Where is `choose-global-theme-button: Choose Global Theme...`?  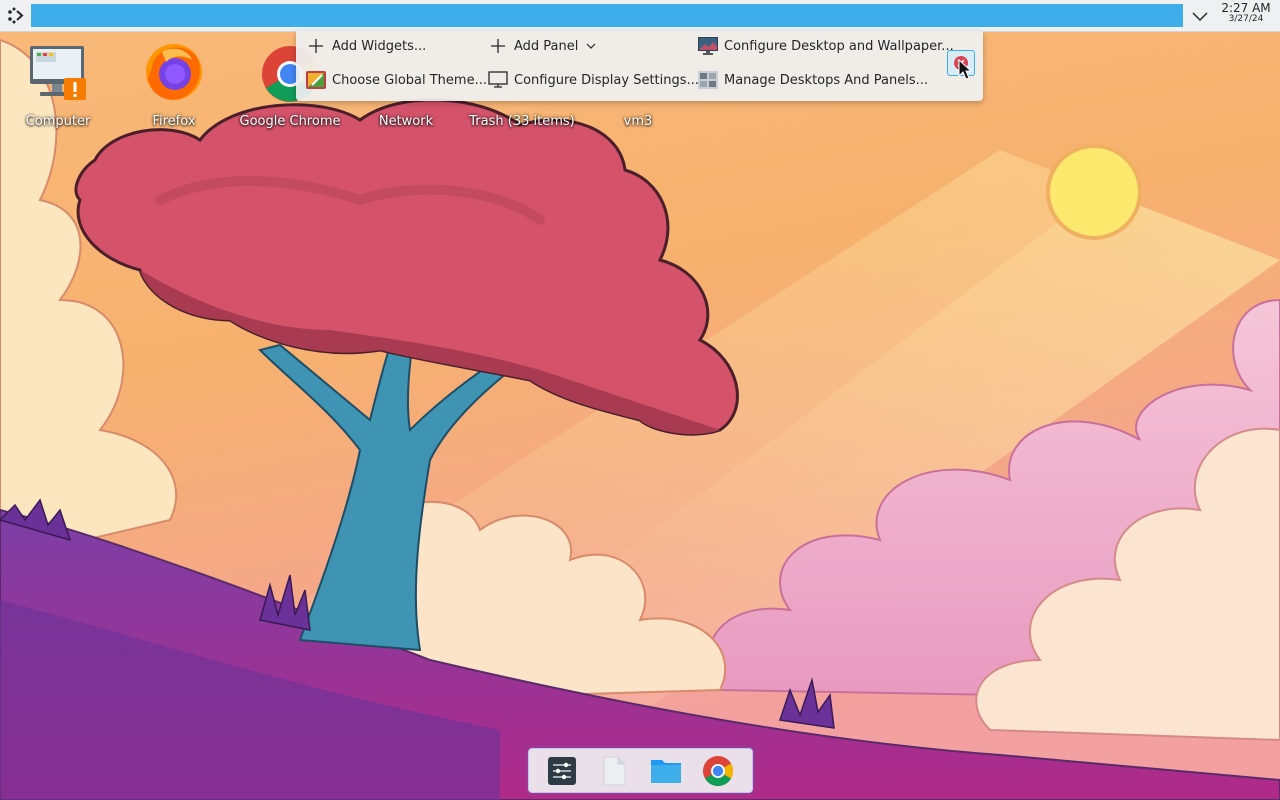
choose-global-theme-button: Choose Global Theme... is located at coordinates (396, 80).